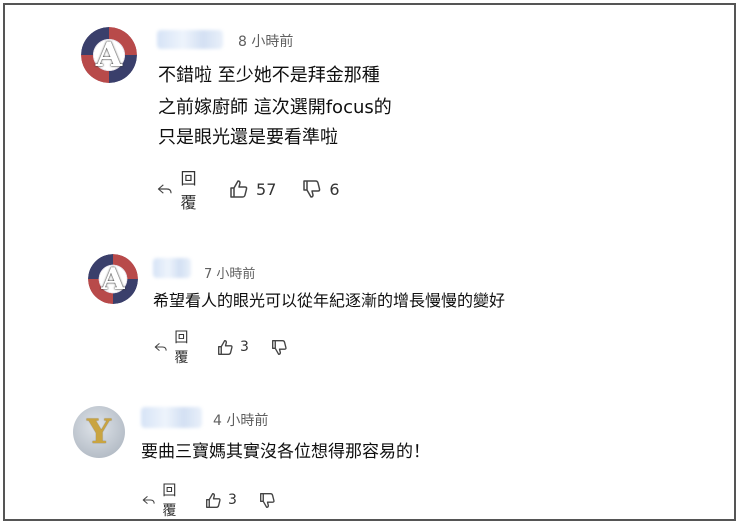  I want to click on comment-text-line: 希望看人的眼光可以從年紀逐漸的增長慢慢的變好, so click(329, 300).